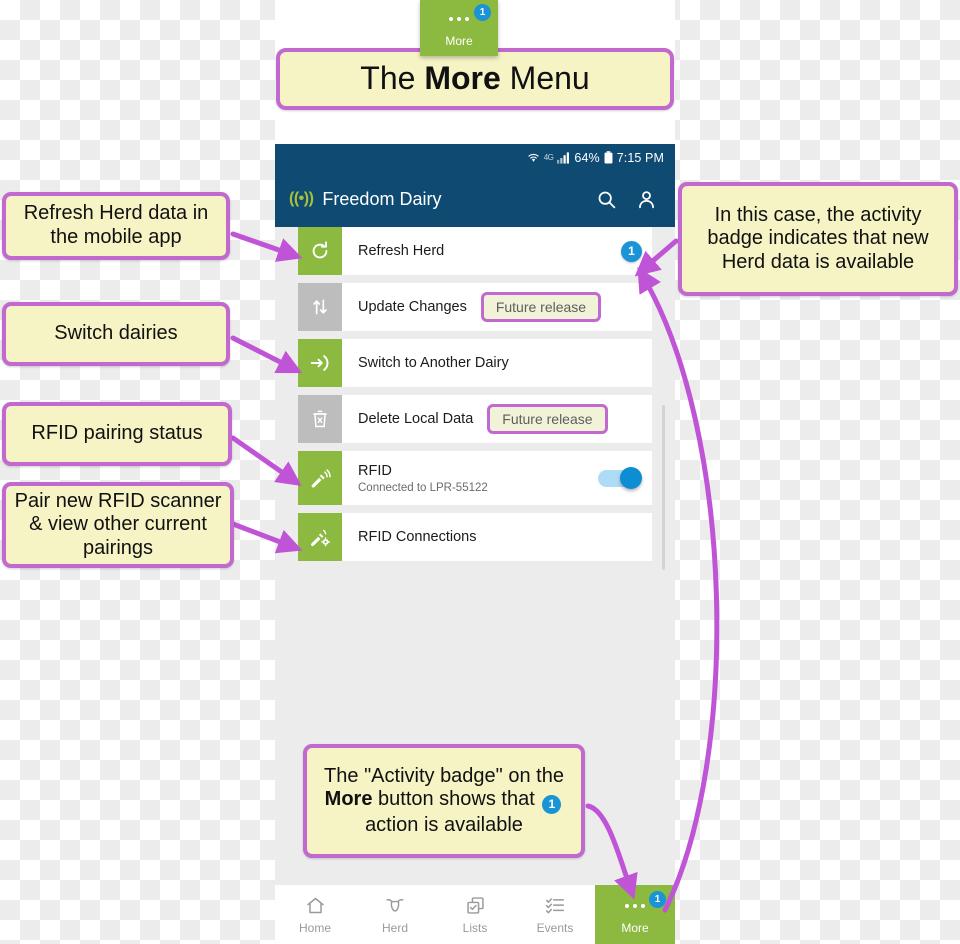 This screenshot has height=944, width=960. I want to click on nav-label: Home, so click(314, 927).